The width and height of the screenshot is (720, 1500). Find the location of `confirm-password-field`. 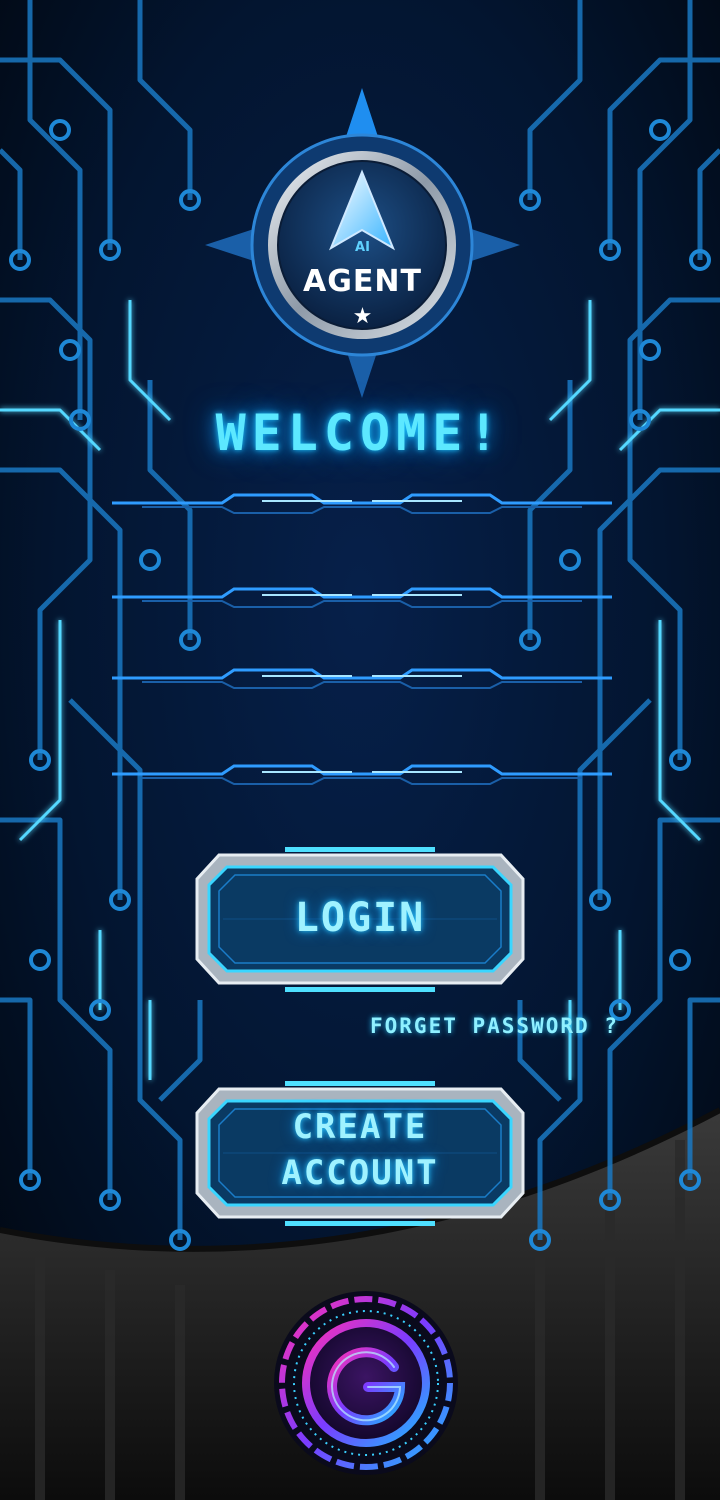

confirm-password-field is located at coordinates (362, 773).